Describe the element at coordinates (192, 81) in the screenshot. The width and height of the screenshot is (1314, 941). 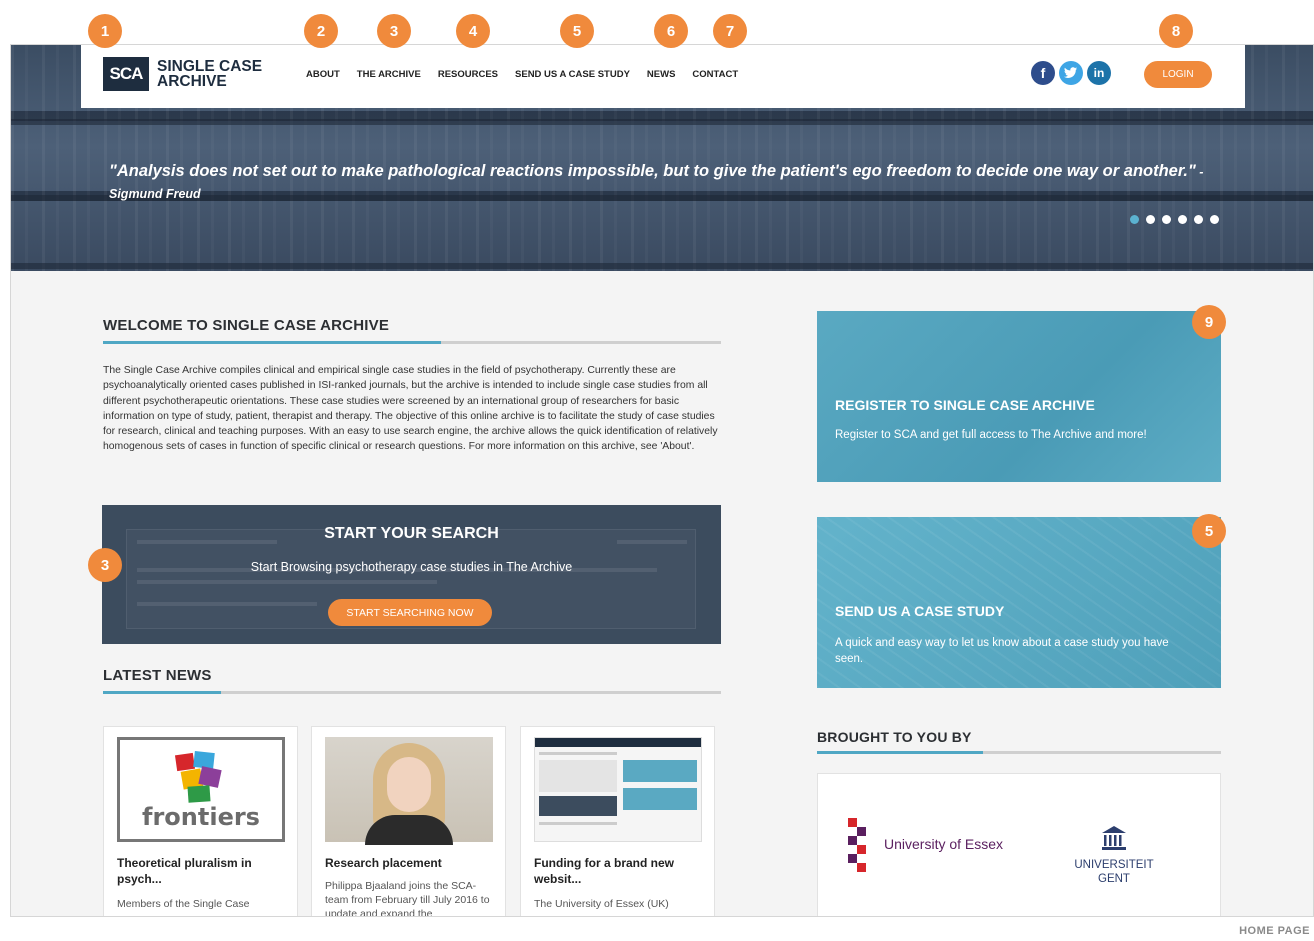
I see `logo-line2: ARCHIVE` at that location.